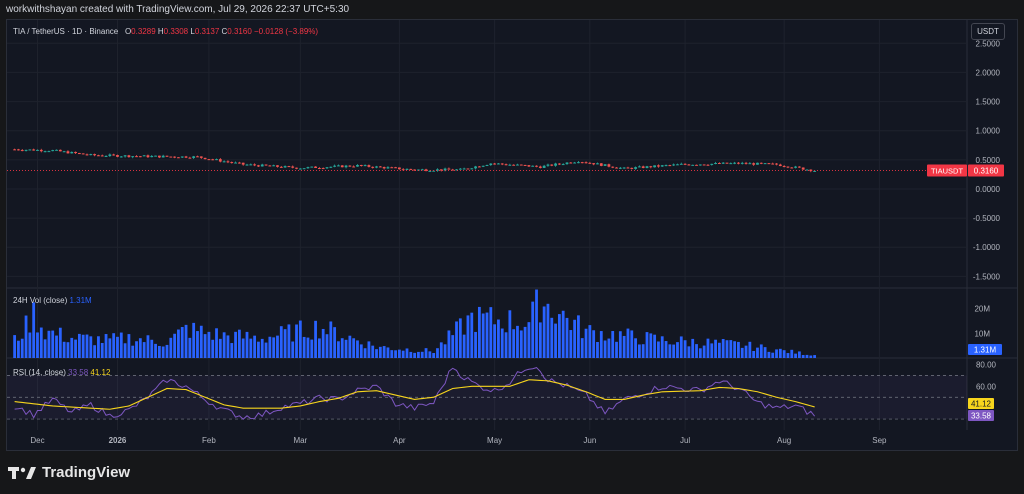 This screenshot has height=494, width=1024. I want to click on footer, so click(512, 473).